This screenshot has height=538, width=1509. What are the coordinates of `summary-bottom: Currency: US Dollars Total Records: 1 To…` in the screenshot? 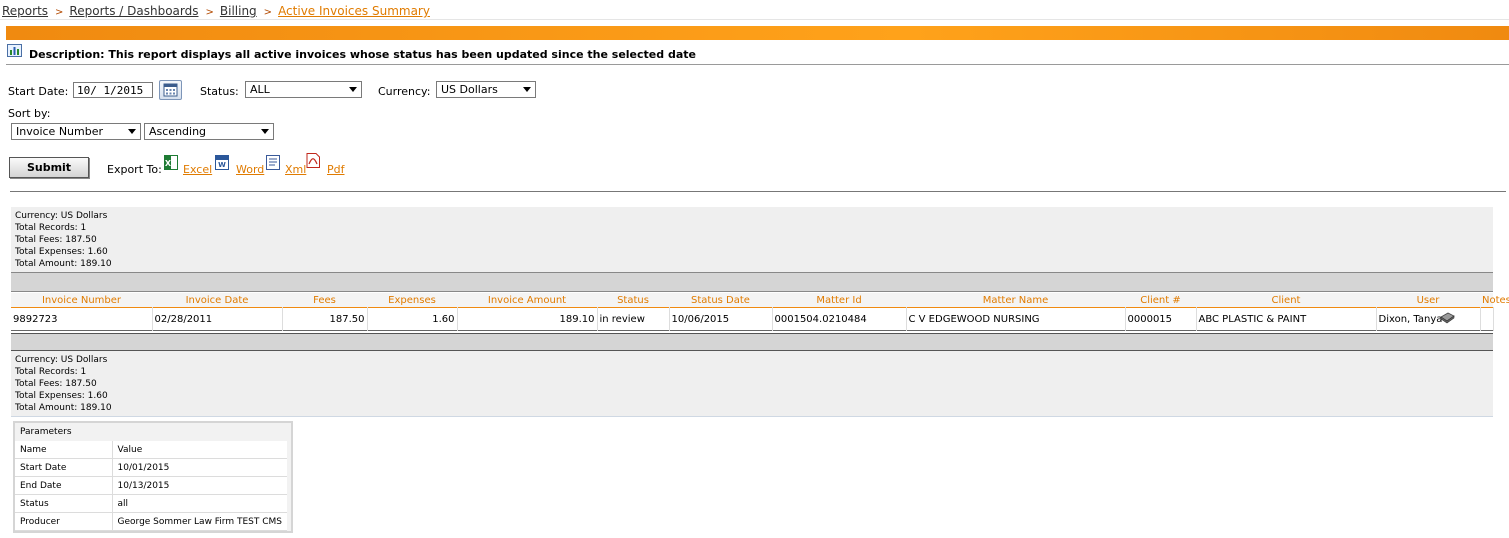 It's located at (752, 384).